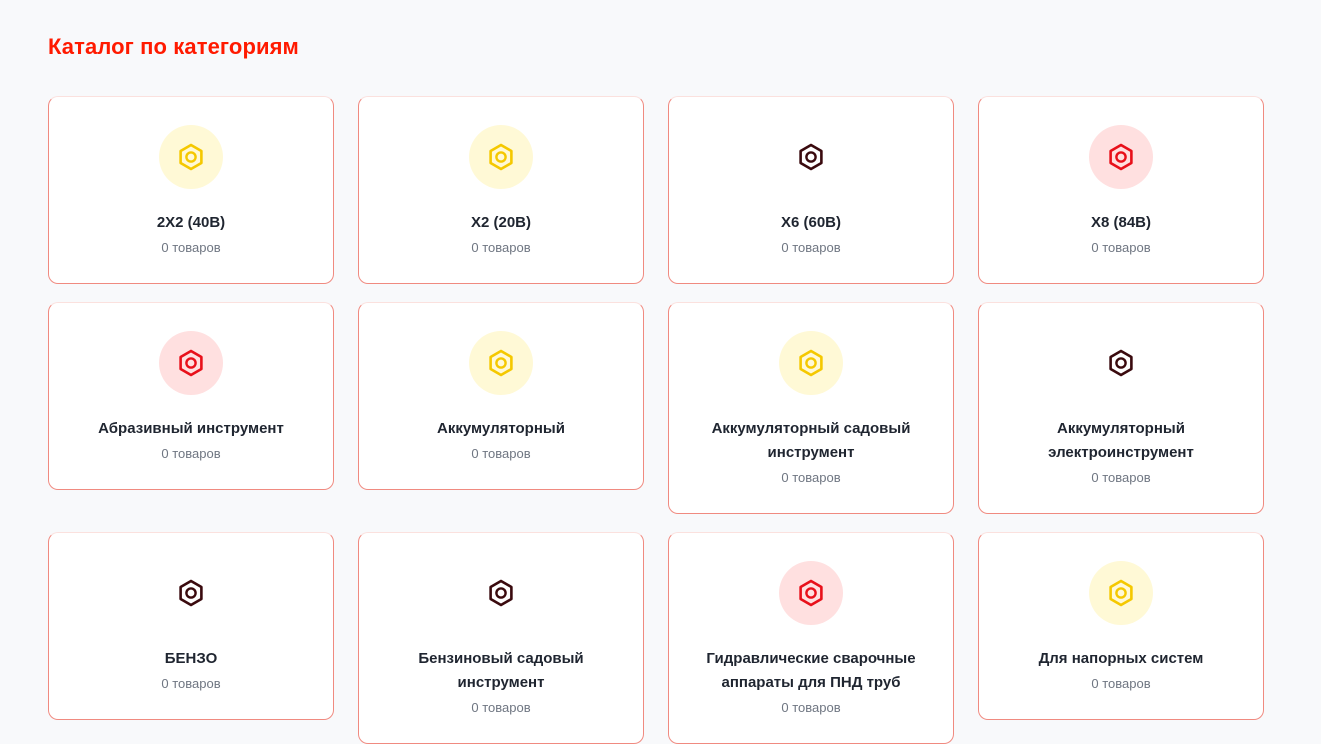  Describe the element at coordinates (501, 428) in the screenshot. I see `category-name: Аккумуляторный` at that location.